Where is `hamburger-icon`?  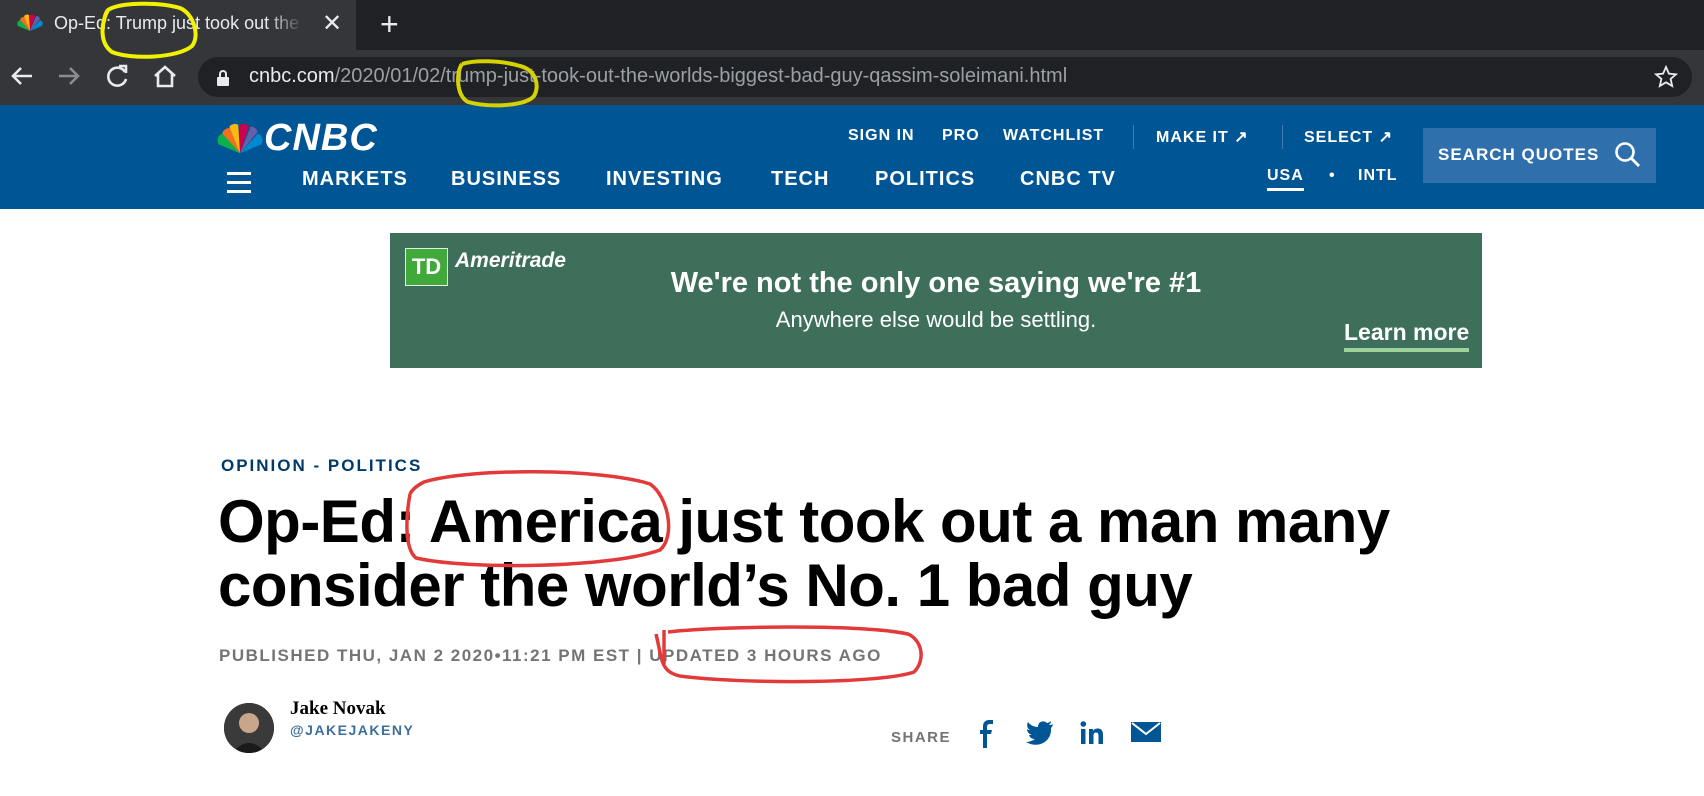 hamburger-icon is located at coordinates (239, 182).